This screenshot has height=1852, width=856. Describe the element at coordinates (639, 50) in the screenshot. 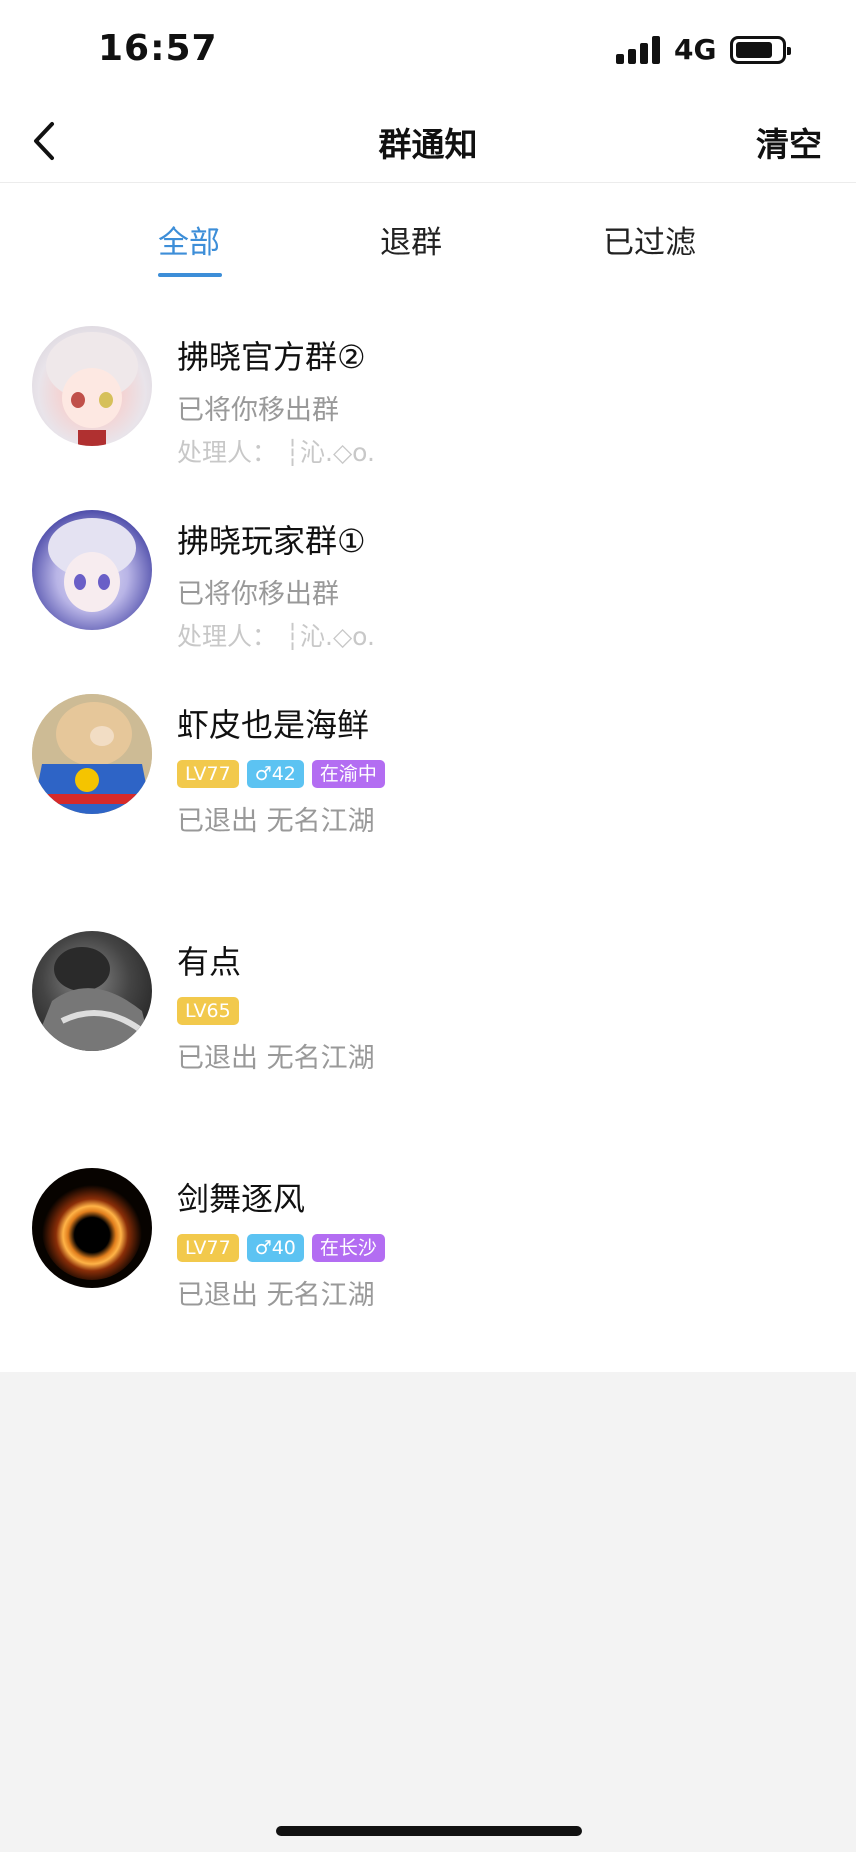

I see `signal-icon` at that location.